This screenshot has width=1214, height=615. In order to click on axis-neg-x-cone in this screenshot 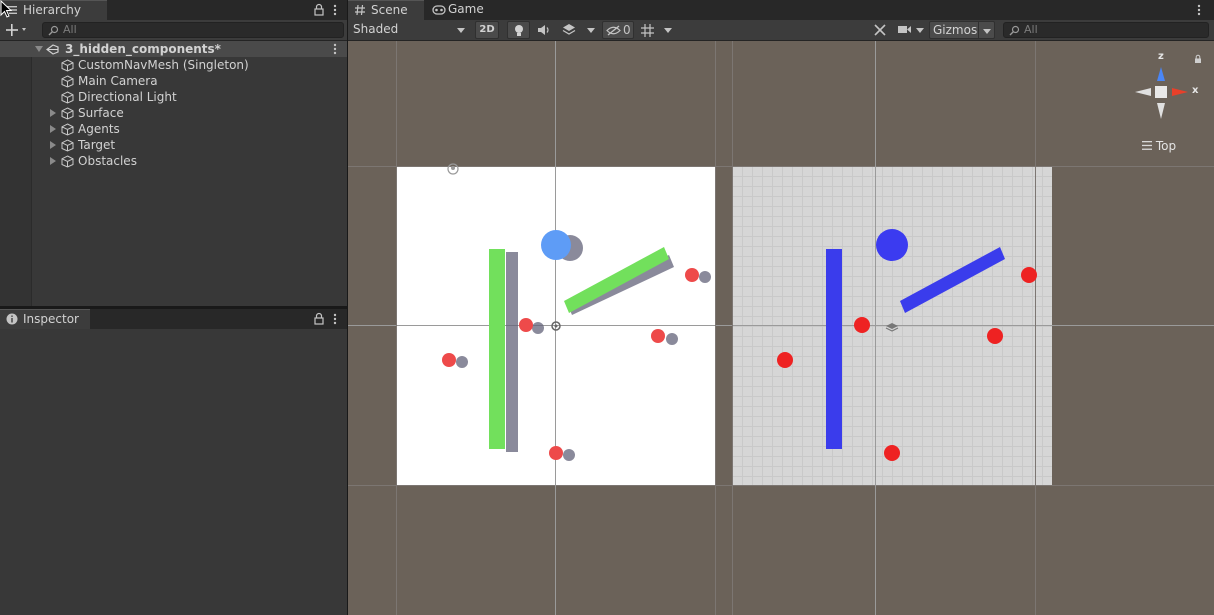, I will do `click(1143, 92)`.